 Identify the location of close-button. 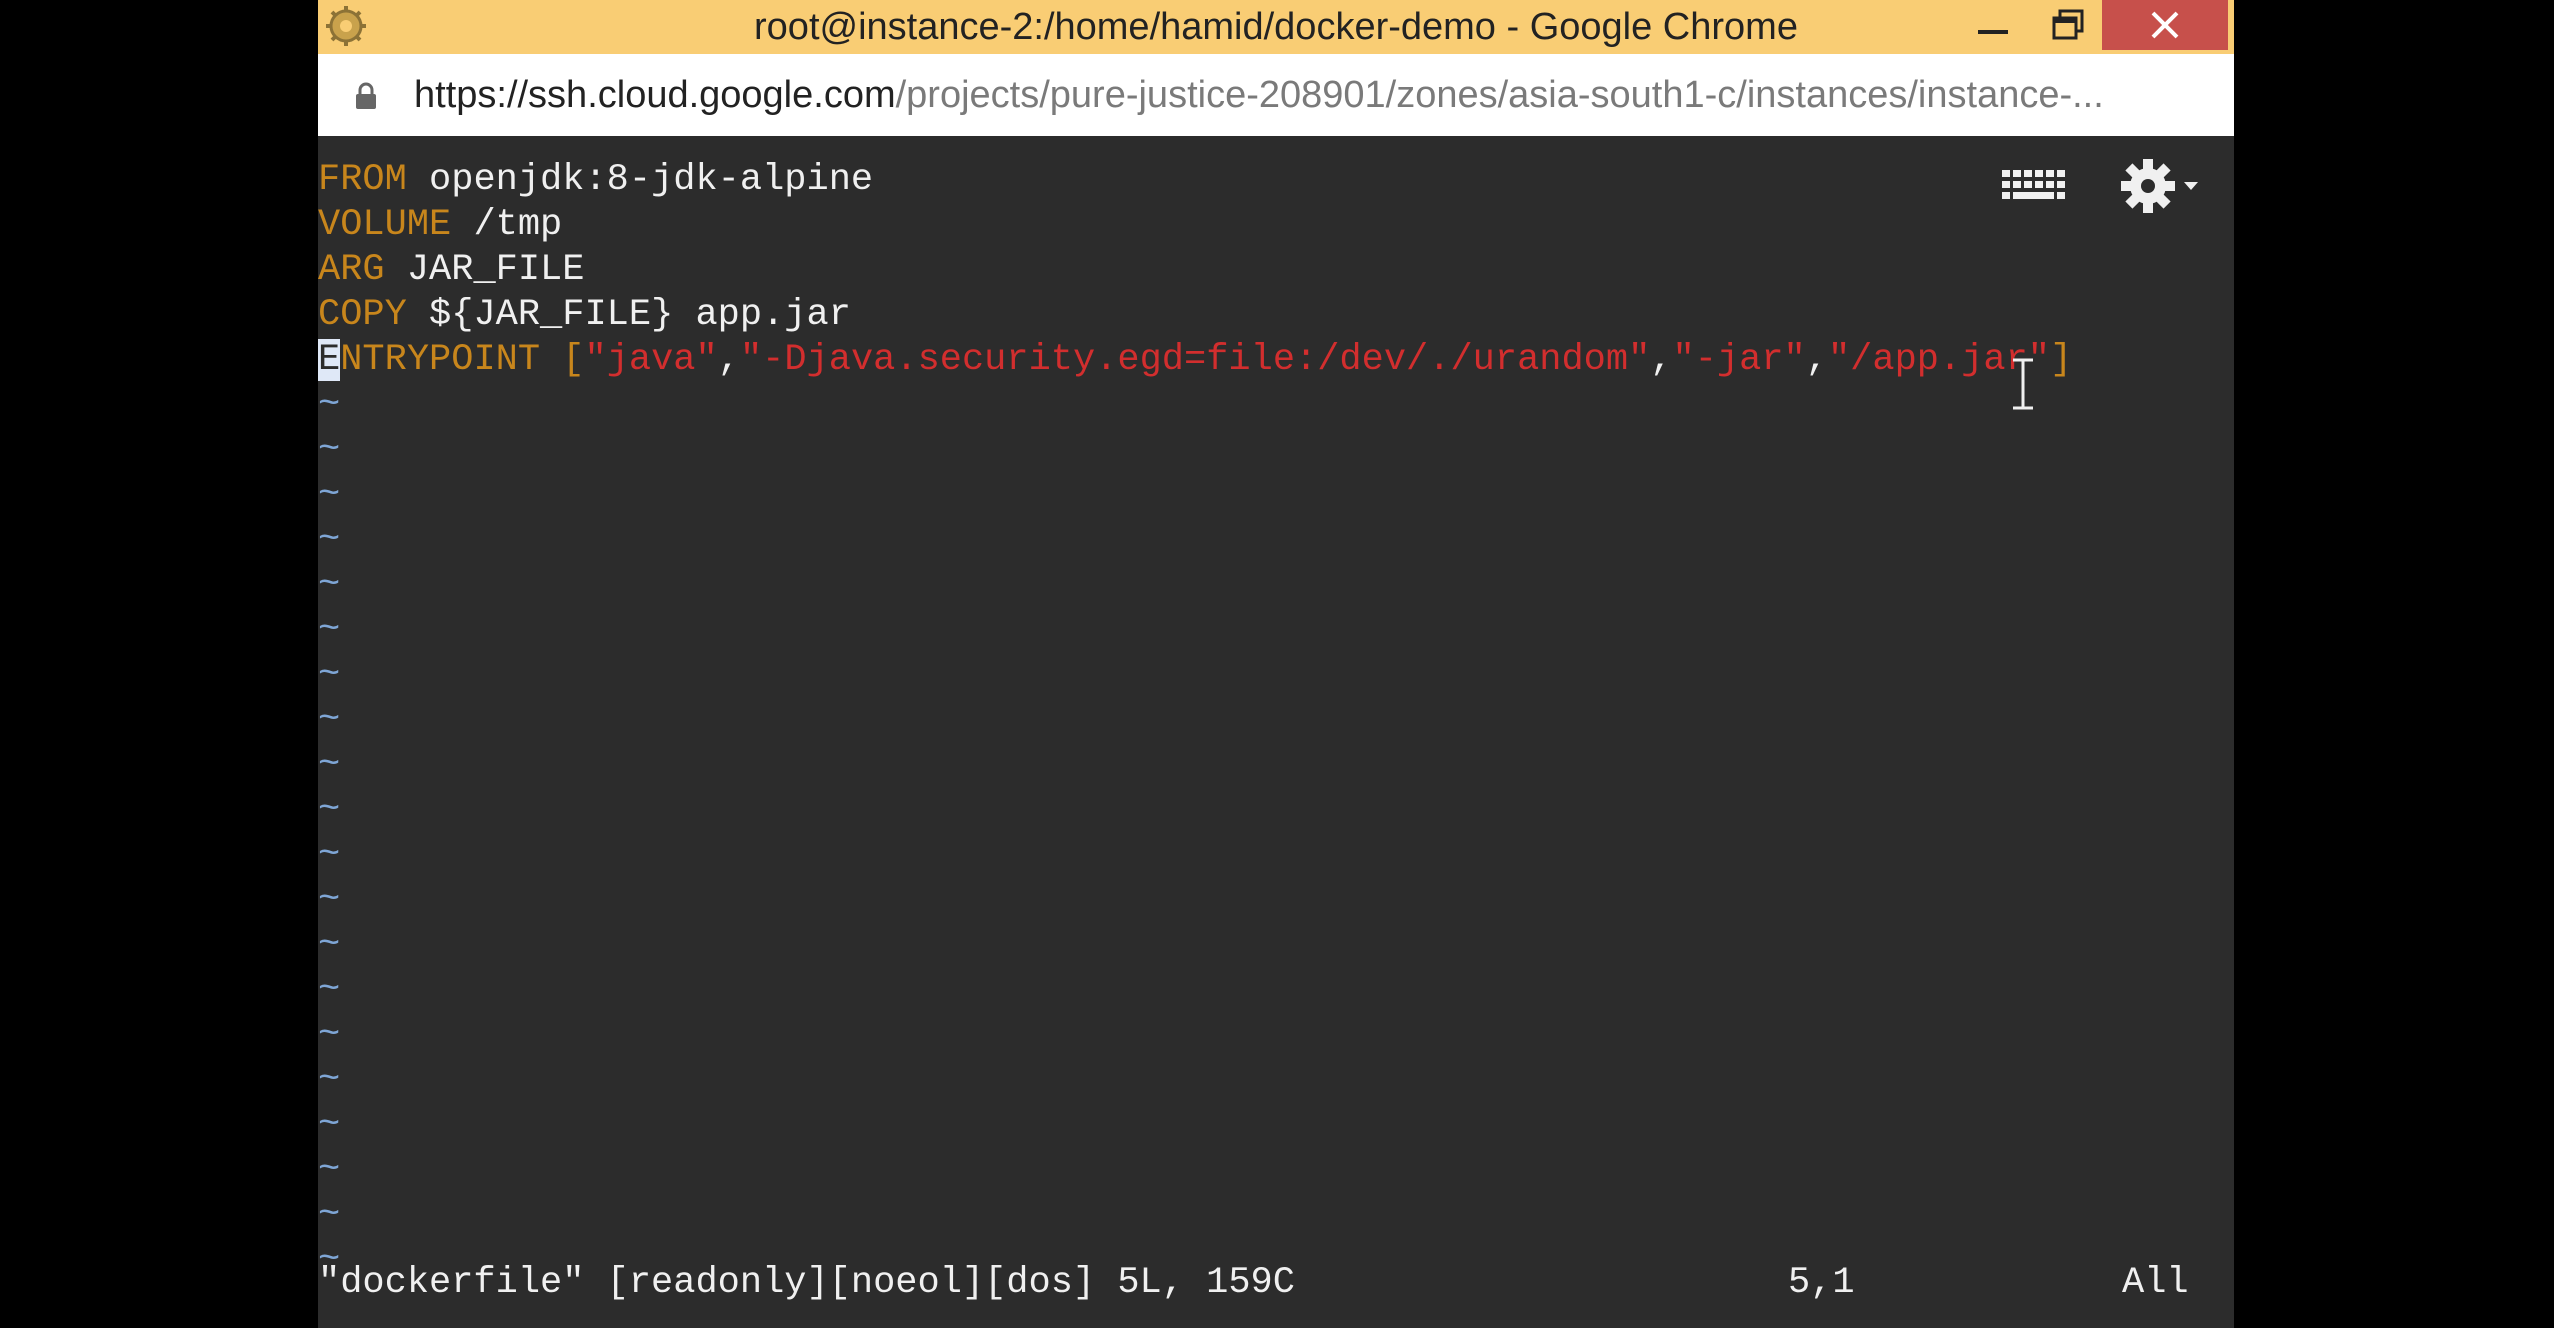
(2165, 25).